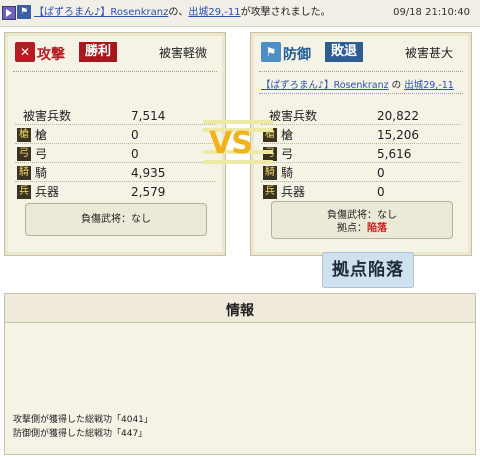 The width and height of the screenshot is (480, 457). What do you see at coordinates (115, 173) in the screenshot?
I see `attack-unit-row: 騎 騎 4,935` at bounding box center [115, 173].